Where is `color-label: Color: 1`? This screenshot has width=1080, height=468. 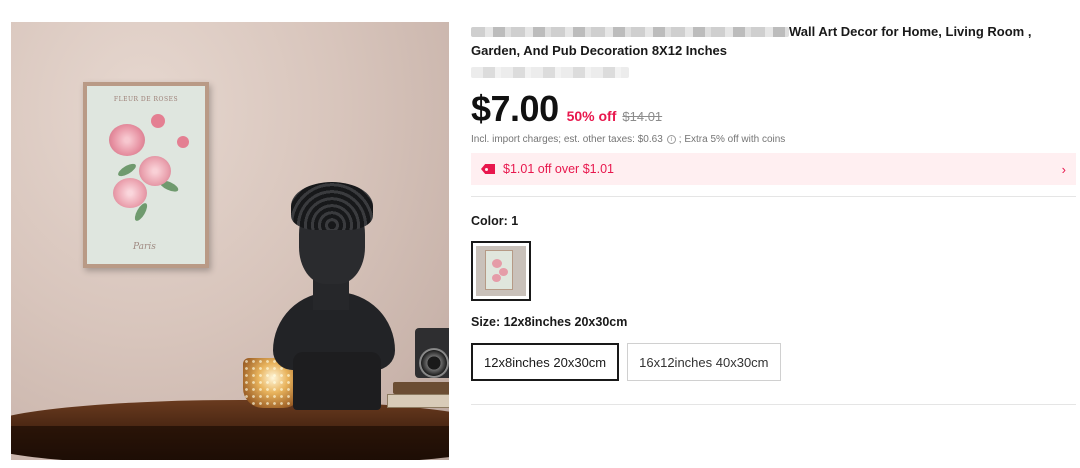 color-label: Color: 1 is located at coordinates (495, 221).